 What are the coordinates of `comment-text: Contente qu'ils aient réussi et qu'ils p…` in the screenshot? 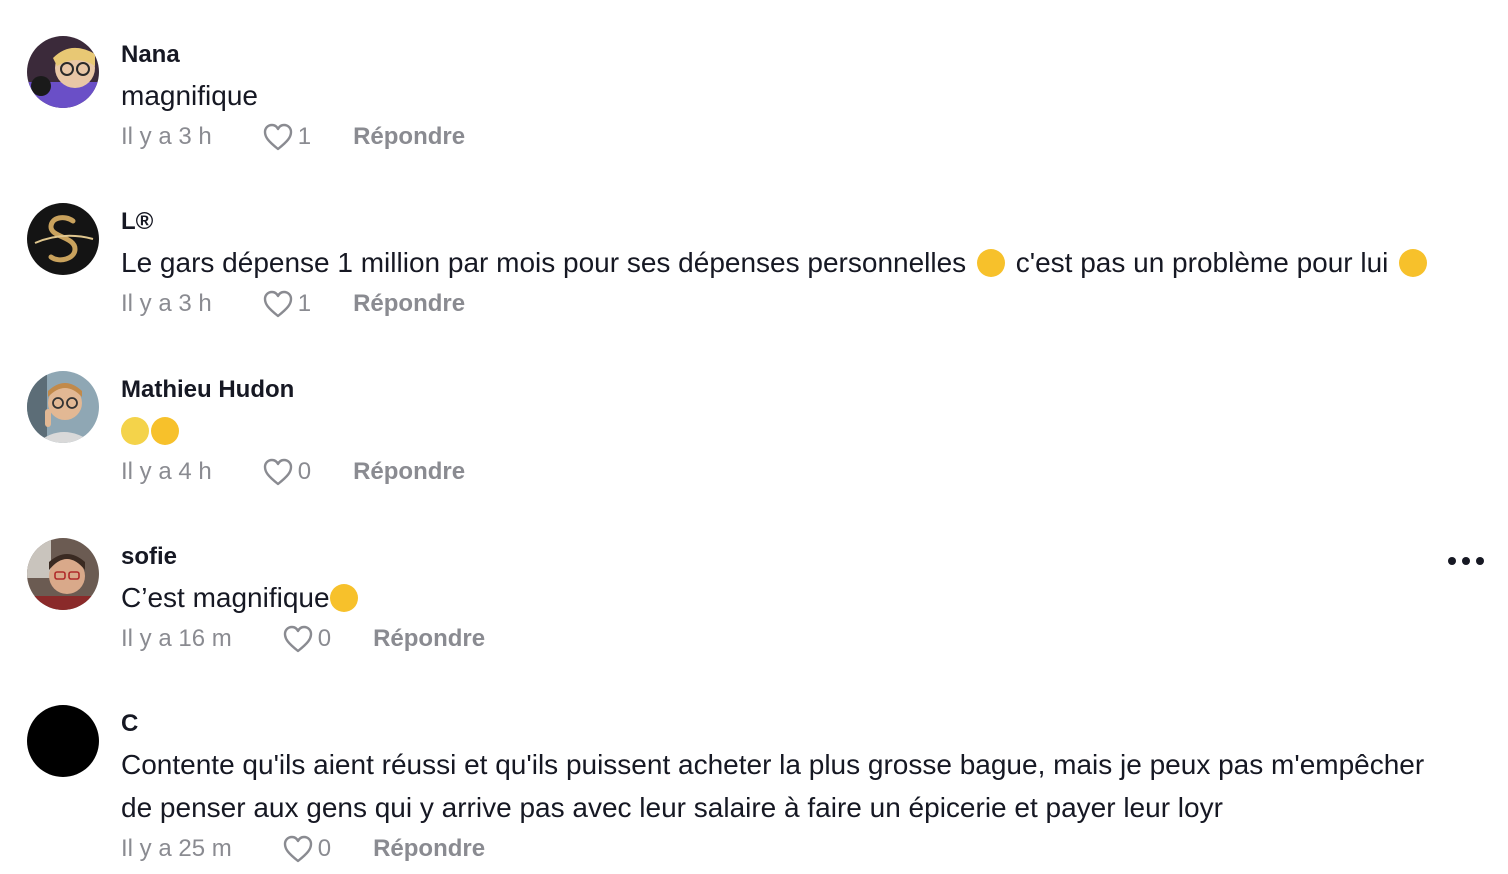 It's located at (776, 786).